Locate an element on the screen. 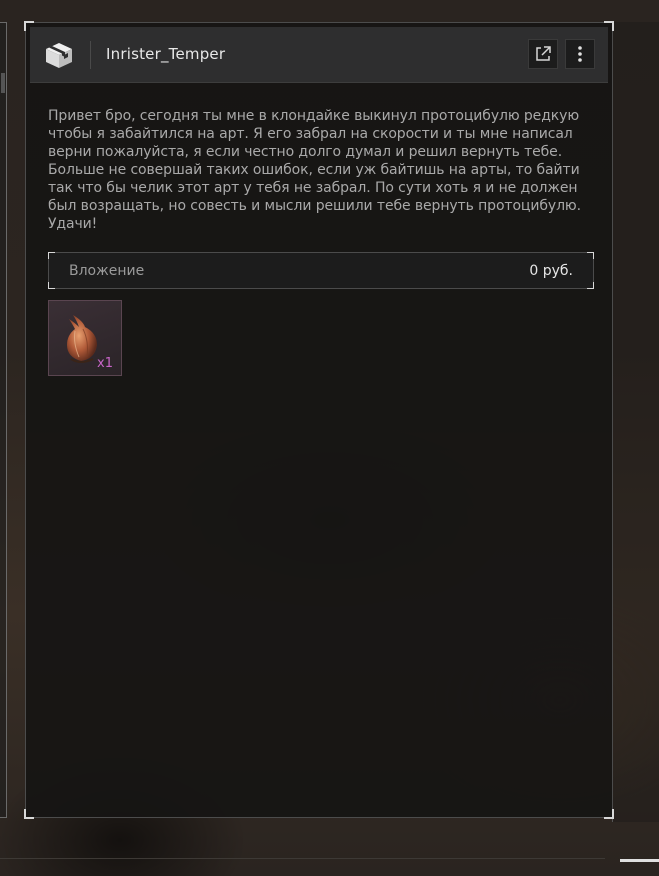 The width and height of the screenshot is (659, 876). background-panel-left is located at coordinates (3, 420).